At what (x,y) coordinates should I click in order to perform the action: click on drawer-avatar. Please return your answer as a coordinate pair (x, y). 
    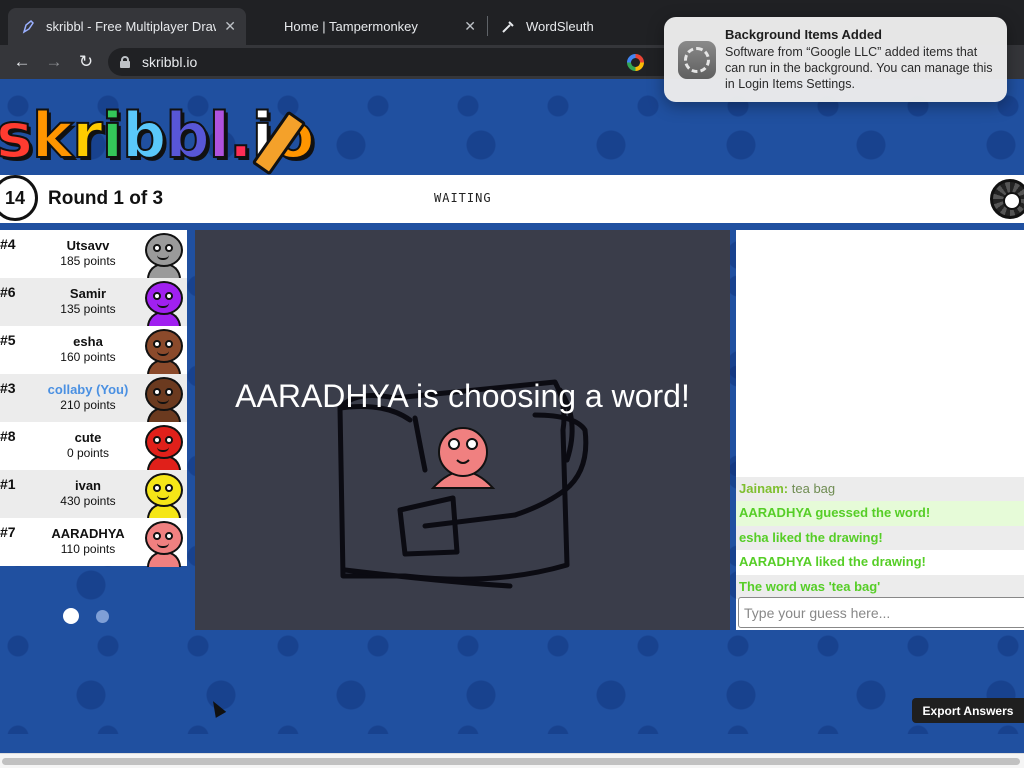
    Looking at the image, I should click on (463, 458).